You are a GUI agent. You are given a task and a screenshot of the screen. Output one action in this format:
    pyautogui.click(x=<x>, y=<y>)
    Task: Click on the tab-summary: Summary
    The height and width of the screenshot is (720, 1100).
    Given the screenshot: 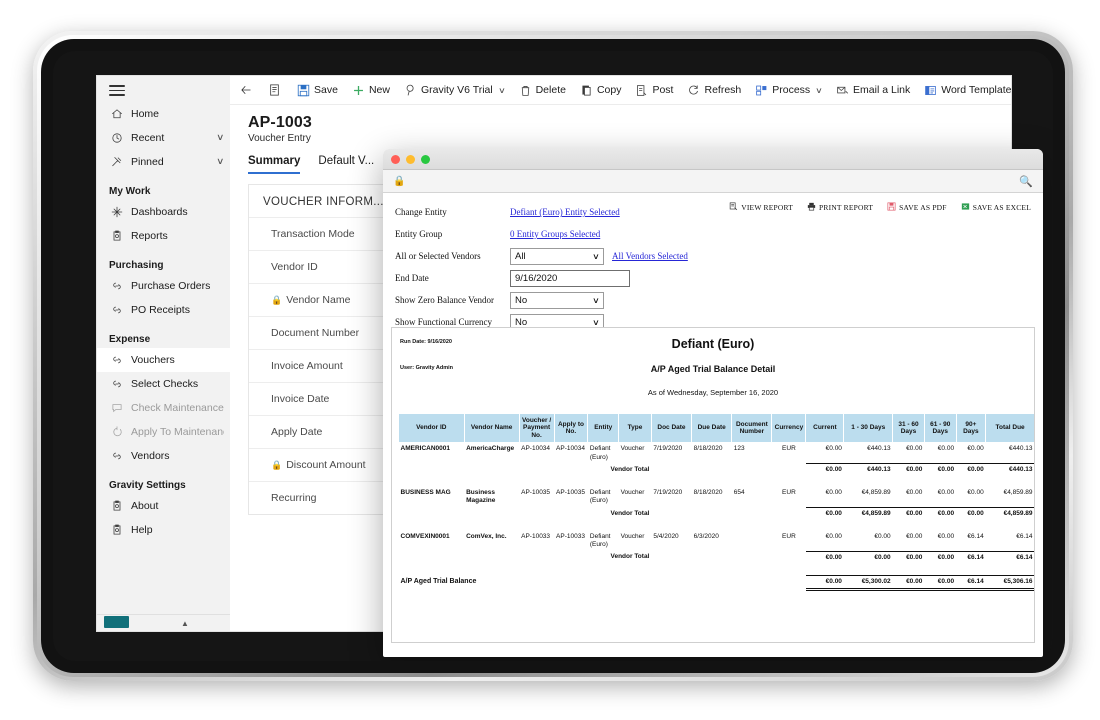 What is the action you would take?
    pyautogui.click(x=274, y=164)
    